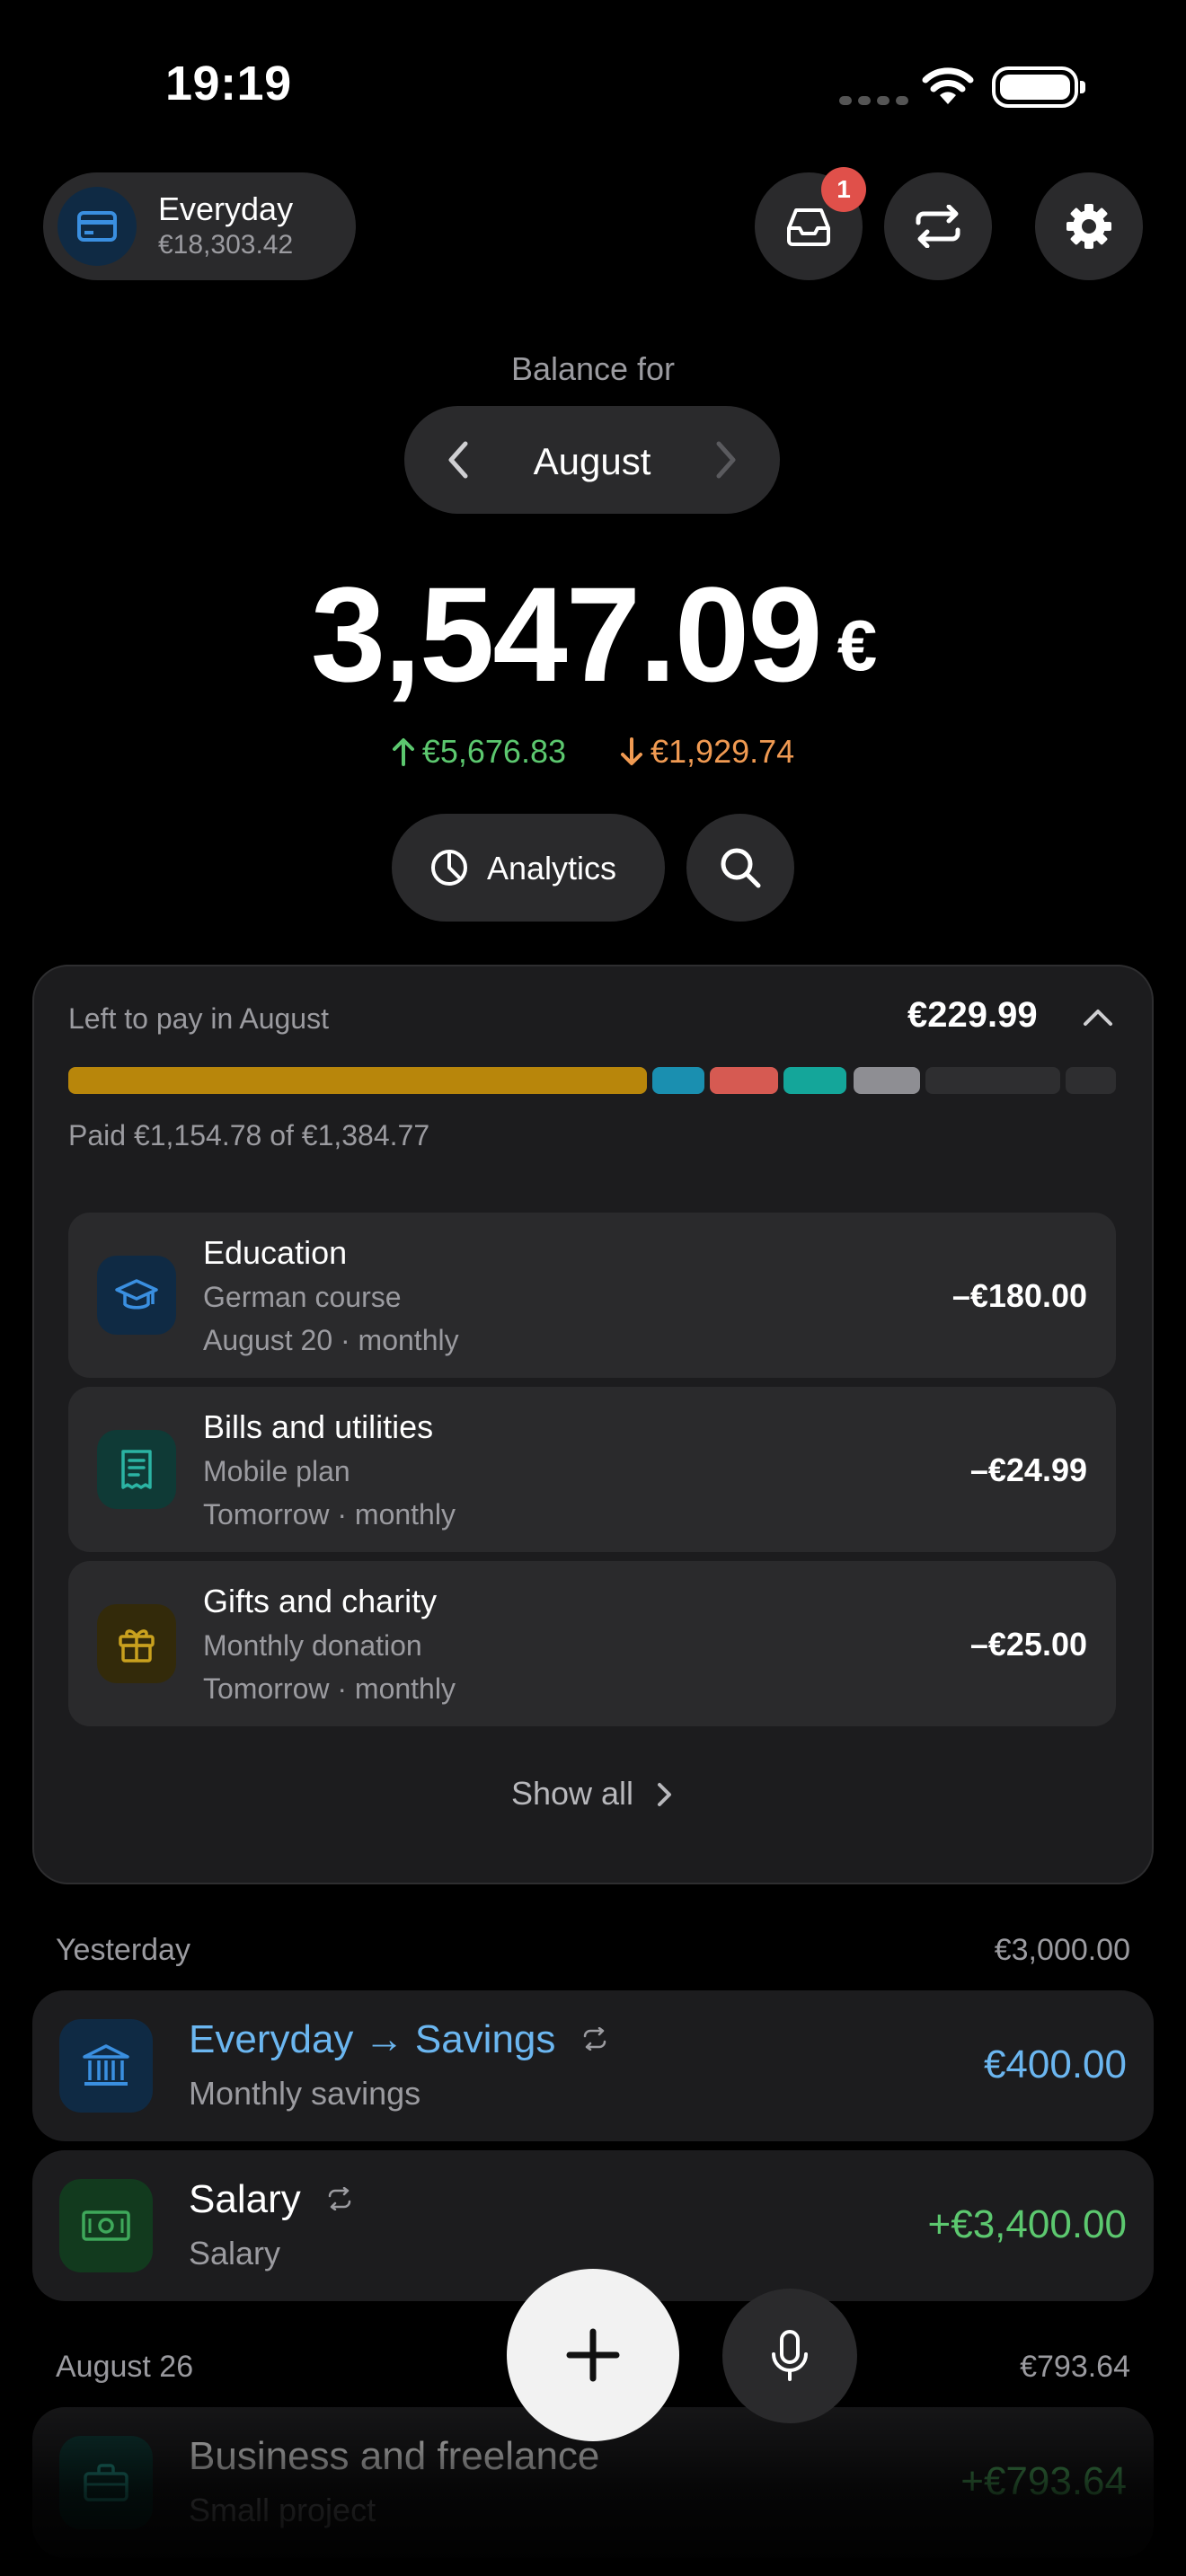 Image resolution: width=1186 pixels, height=2576 pixels. What do you see at coordinates (276, 1471) in the screenshot?
I see `payment-subtitle: Mobile plan` at bounding box center [276, 1471].